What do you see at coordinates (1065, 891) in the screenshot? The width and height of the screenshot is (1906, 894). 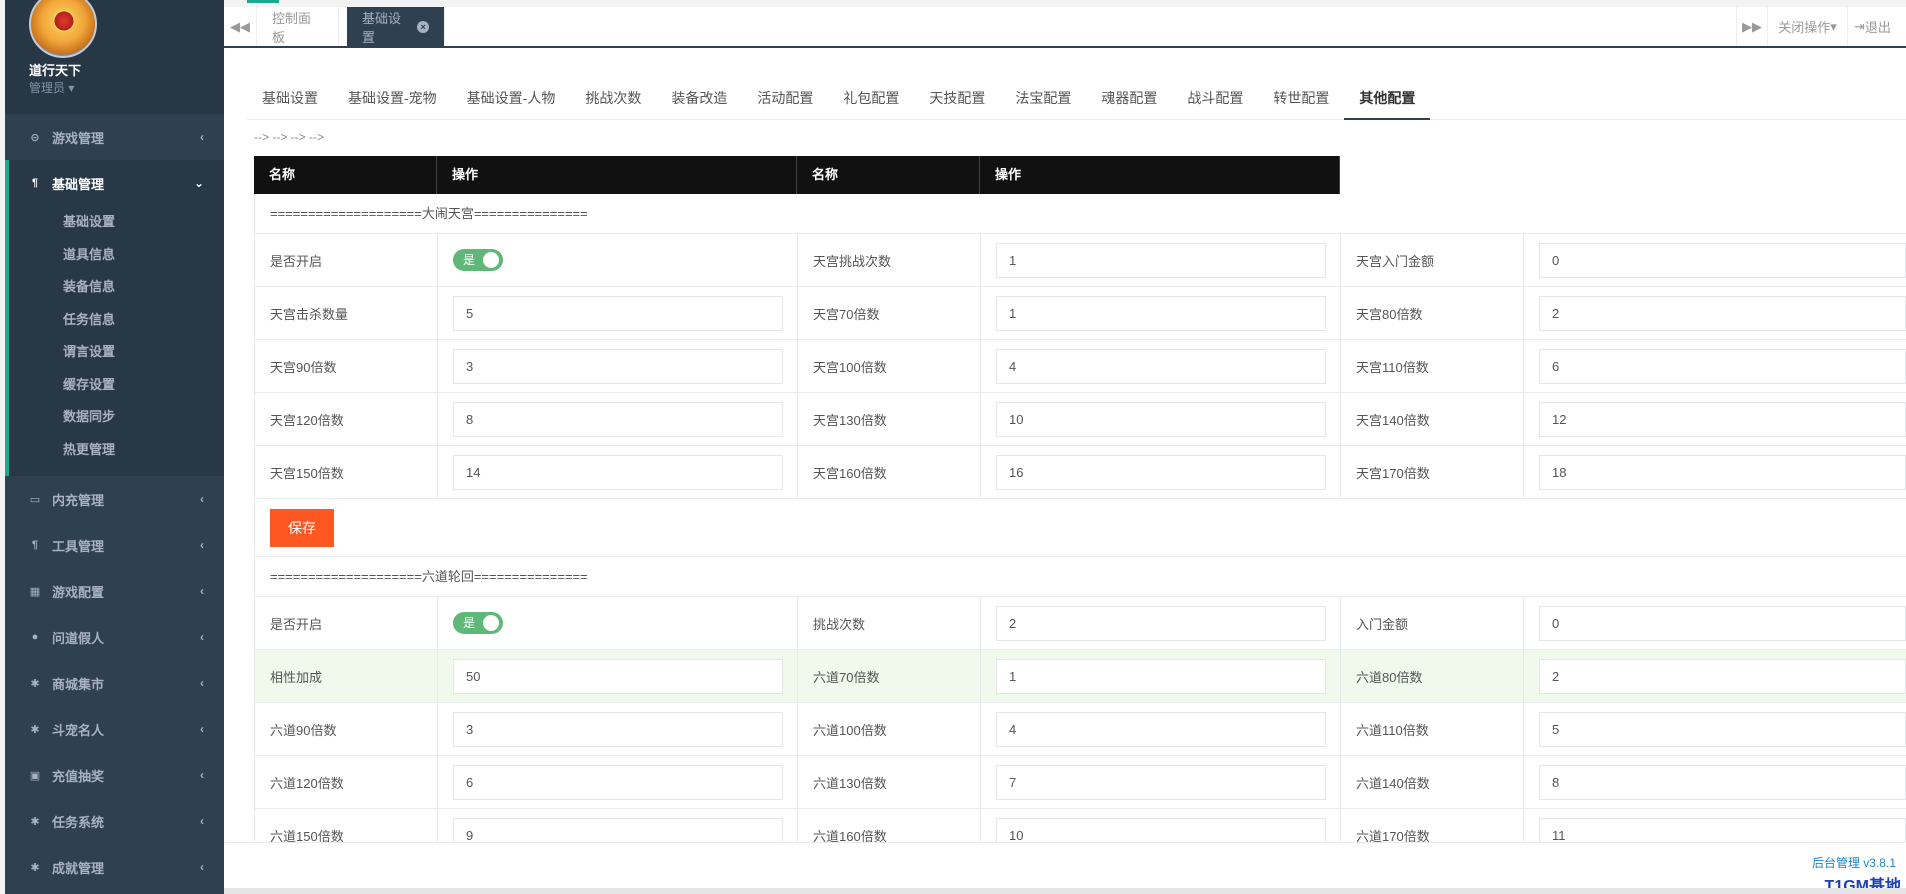 I see `horizontal-scrollbar` at bounding box center [1065, 891].